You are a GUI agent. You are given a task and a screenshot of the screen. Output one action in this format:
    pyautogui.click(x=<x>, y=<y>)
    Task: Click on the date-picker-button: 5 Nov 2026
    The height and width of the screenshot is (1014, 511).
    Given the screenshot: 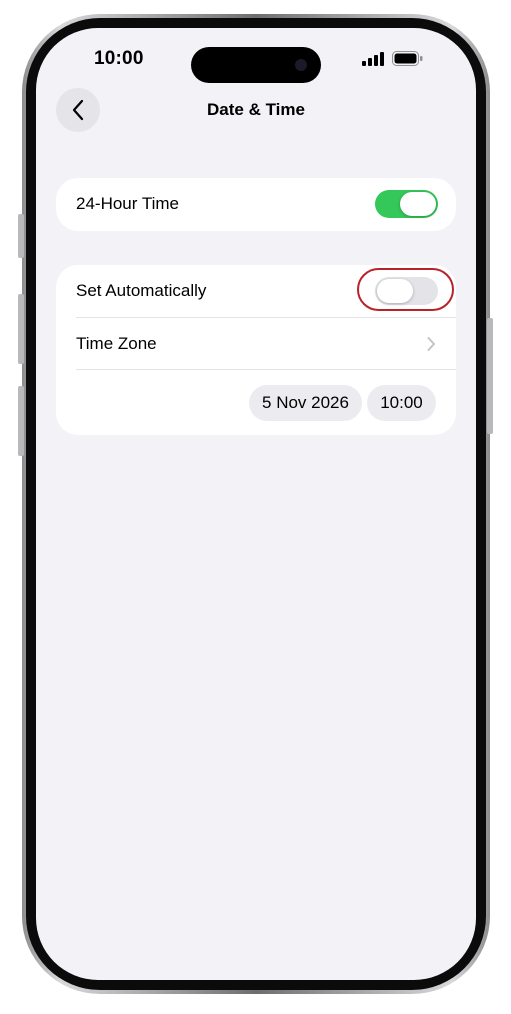 What is the action you would take?
    pyautogui.click(x=305, y=403)
    